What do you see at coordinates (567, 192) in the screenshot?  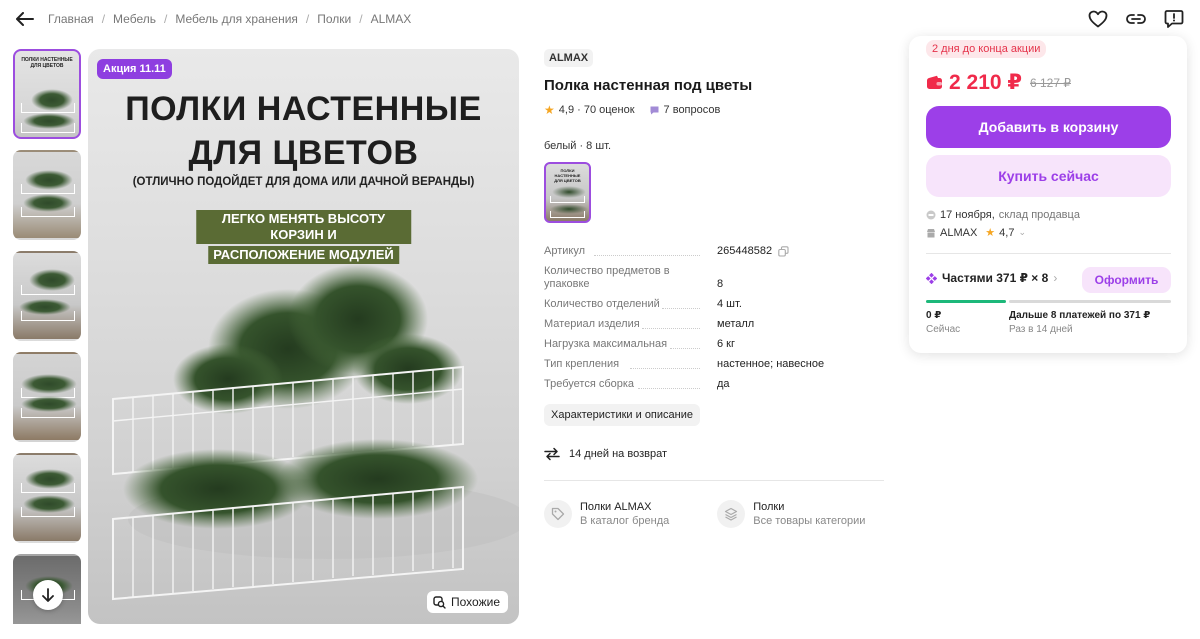 I see `variant-option: ПОЛКИ НАСТЕННЫЕ ДЛЯ ЦВЕТОВ` at bounding box center [567, 192].